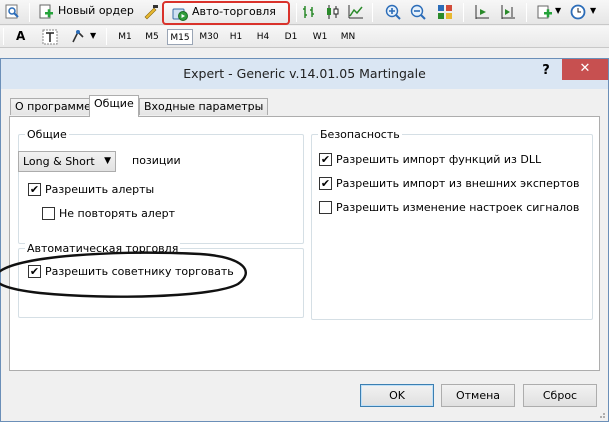 This screenshot has width=609, height=422. I want to click on timeframe-m30: M30, so click(209, 37).